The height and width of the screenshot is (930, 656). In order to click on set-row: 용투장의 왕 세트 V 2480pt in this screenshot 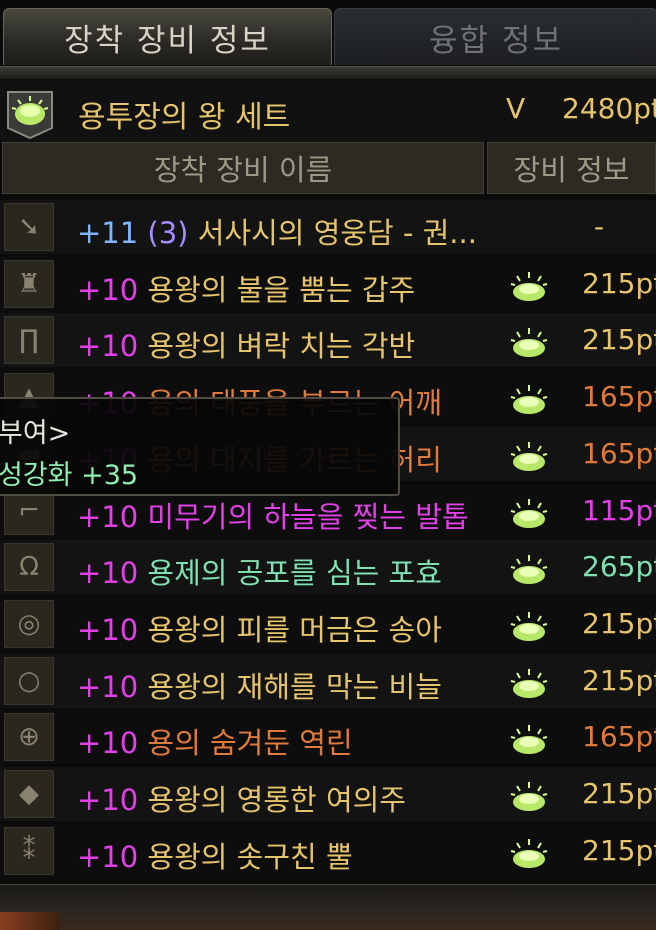, I will do `click(328, 111)`.